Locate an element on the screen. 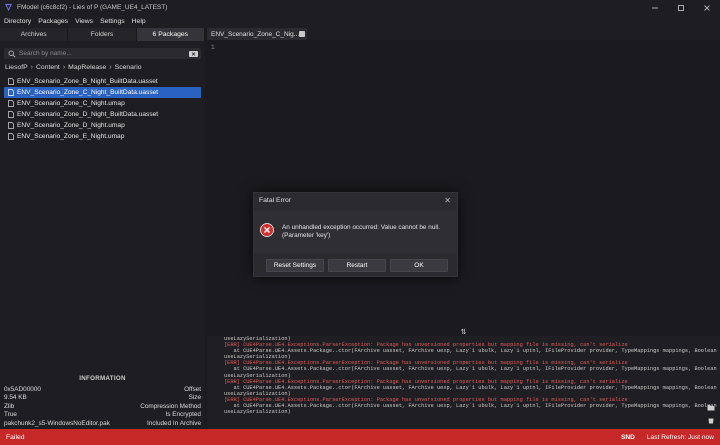  resize-arrows-icon: ⇅ is located at coordinates (463, 332).